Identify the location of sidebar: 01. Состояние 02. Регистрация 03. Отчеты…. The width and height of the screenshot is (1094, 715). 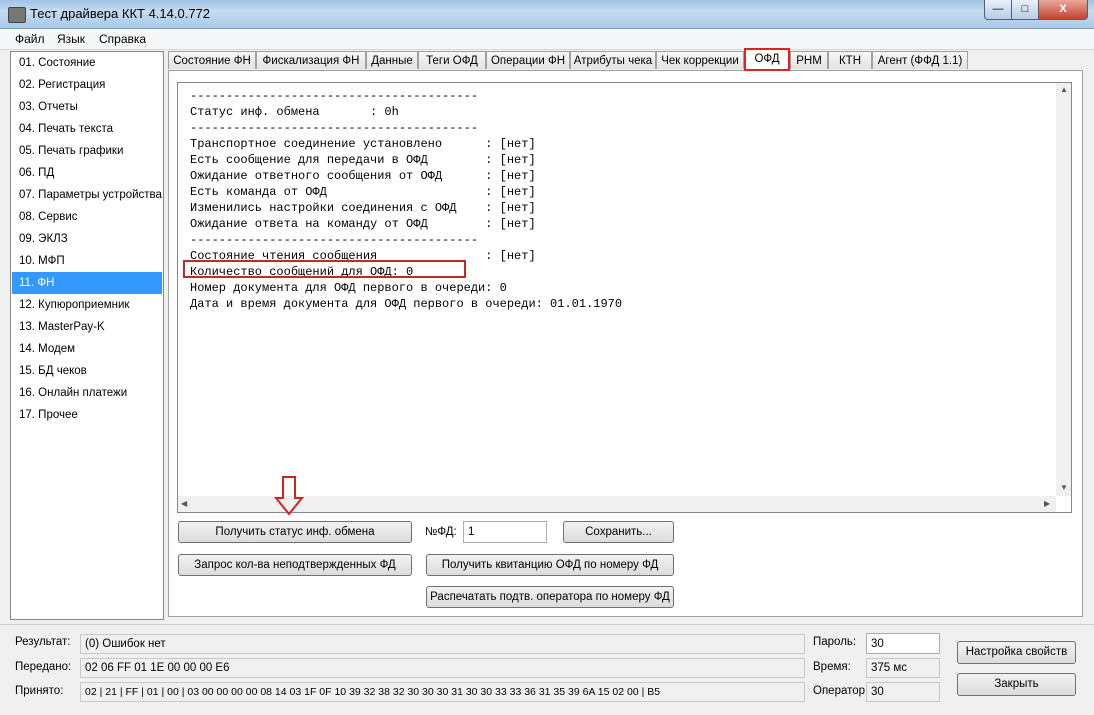
(87, 335).